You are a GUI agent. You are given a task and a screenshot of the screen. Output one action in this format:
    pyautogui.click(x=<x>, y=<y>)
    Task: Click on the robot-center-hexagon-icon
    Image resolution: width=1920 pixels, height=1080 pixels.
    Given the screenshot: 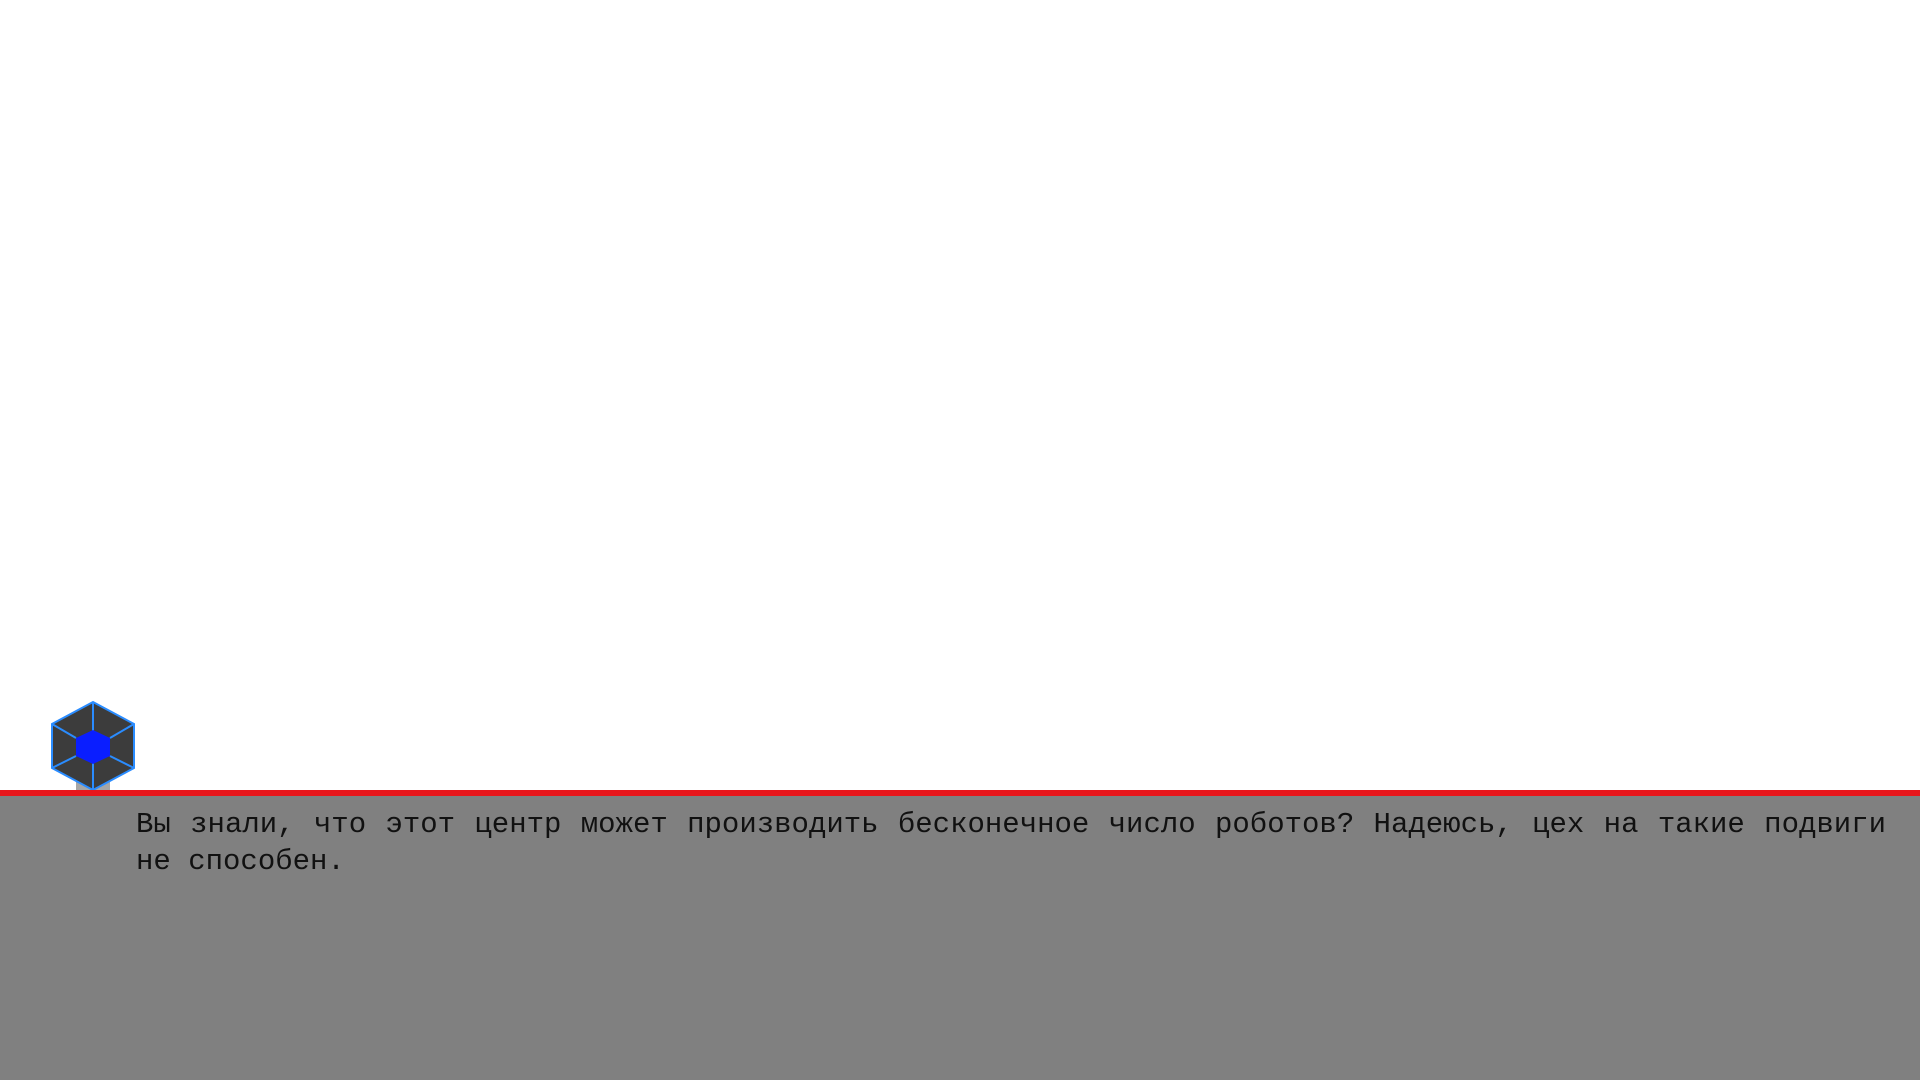 What is the action you would take?
    pyautogui.click(x=93, y=746)
    